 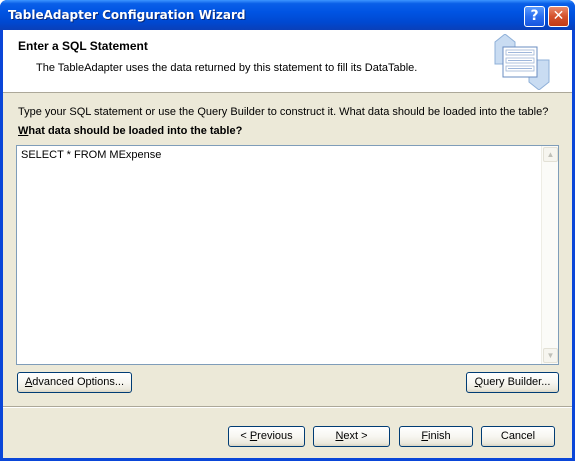 I want to click on scroll-down-arrow-icon: ▼, so click(x=550, y=355).